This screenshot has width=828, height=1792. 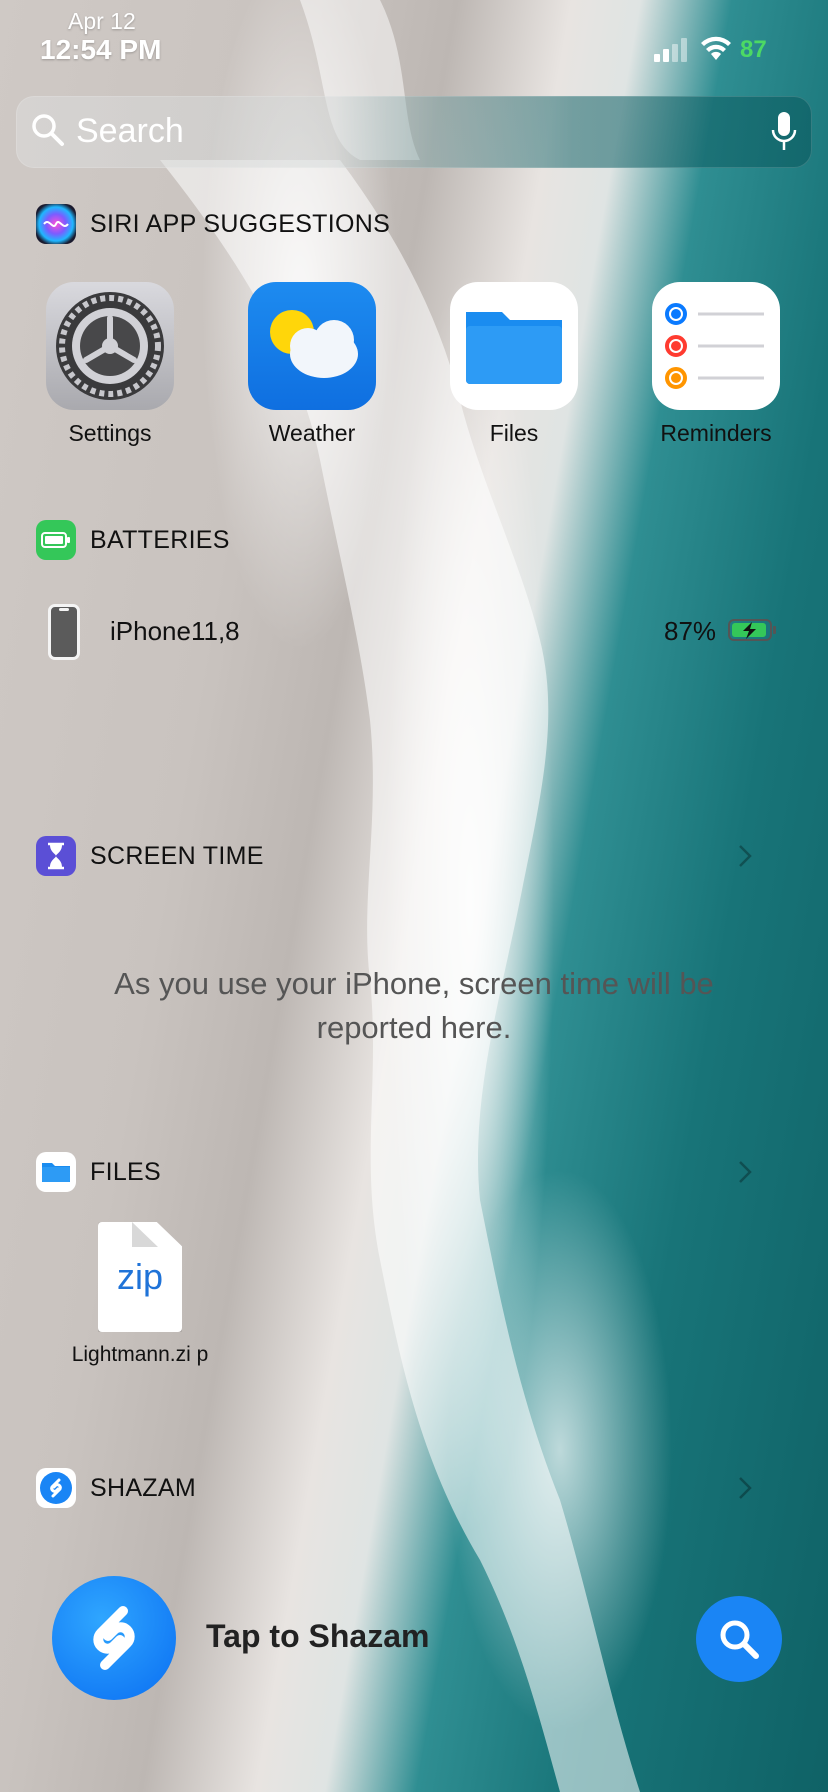 I want to click on app-label: Weather, so click(x=312, y=433).